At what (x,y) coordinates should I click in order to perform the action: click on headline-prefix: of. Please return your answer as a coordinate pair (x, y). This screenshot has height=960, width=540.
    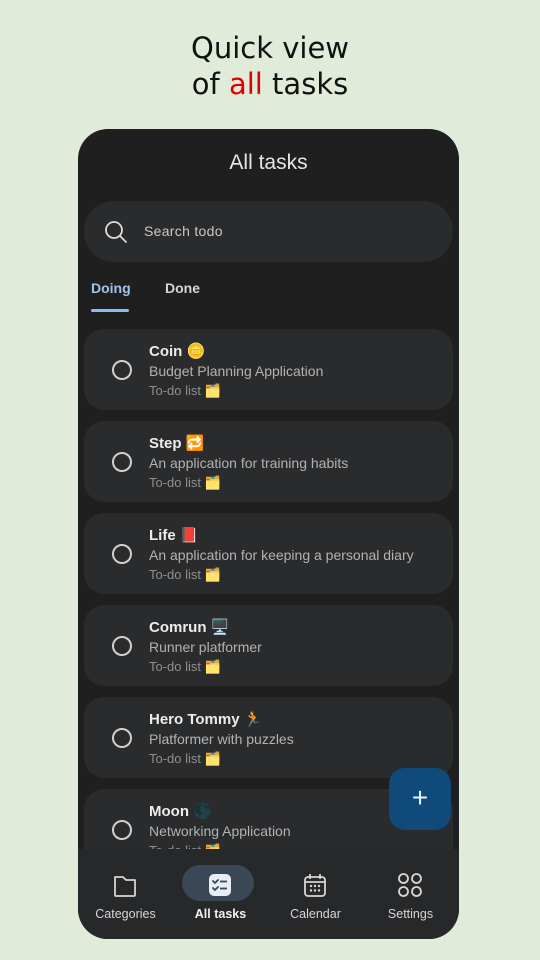
    Looking at the image, I should click on (210, 84).